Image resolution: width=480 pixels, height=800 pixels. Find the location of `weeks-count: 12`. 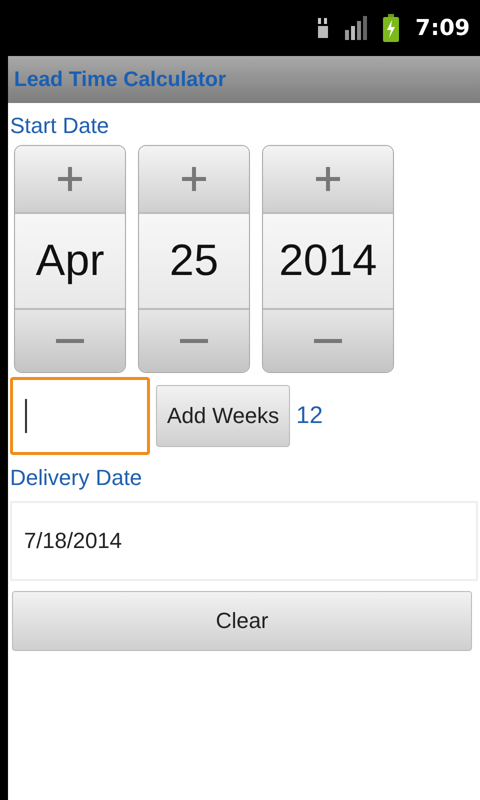

weeks-count: 12 is located at coordinates (309, 416).